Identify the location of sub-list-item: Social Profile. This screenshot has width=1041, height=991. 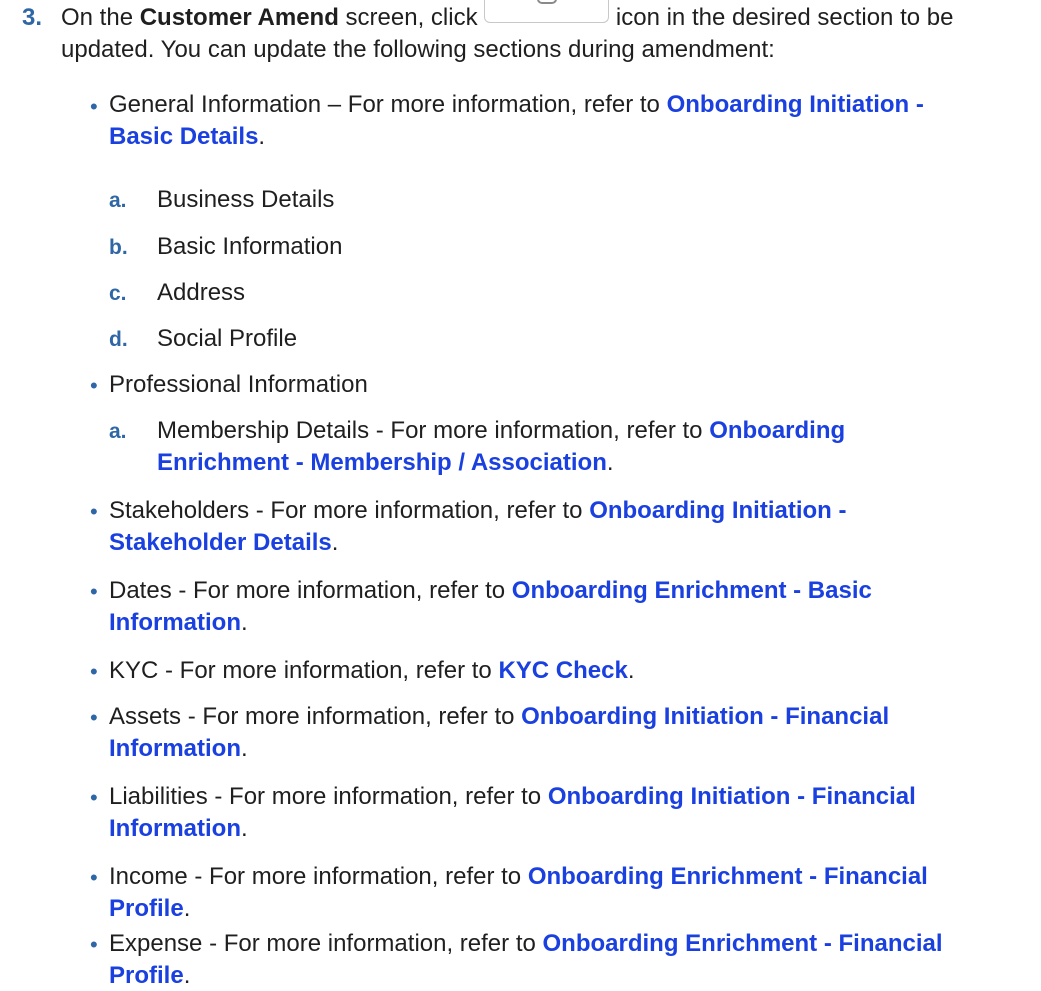
(227, 338).